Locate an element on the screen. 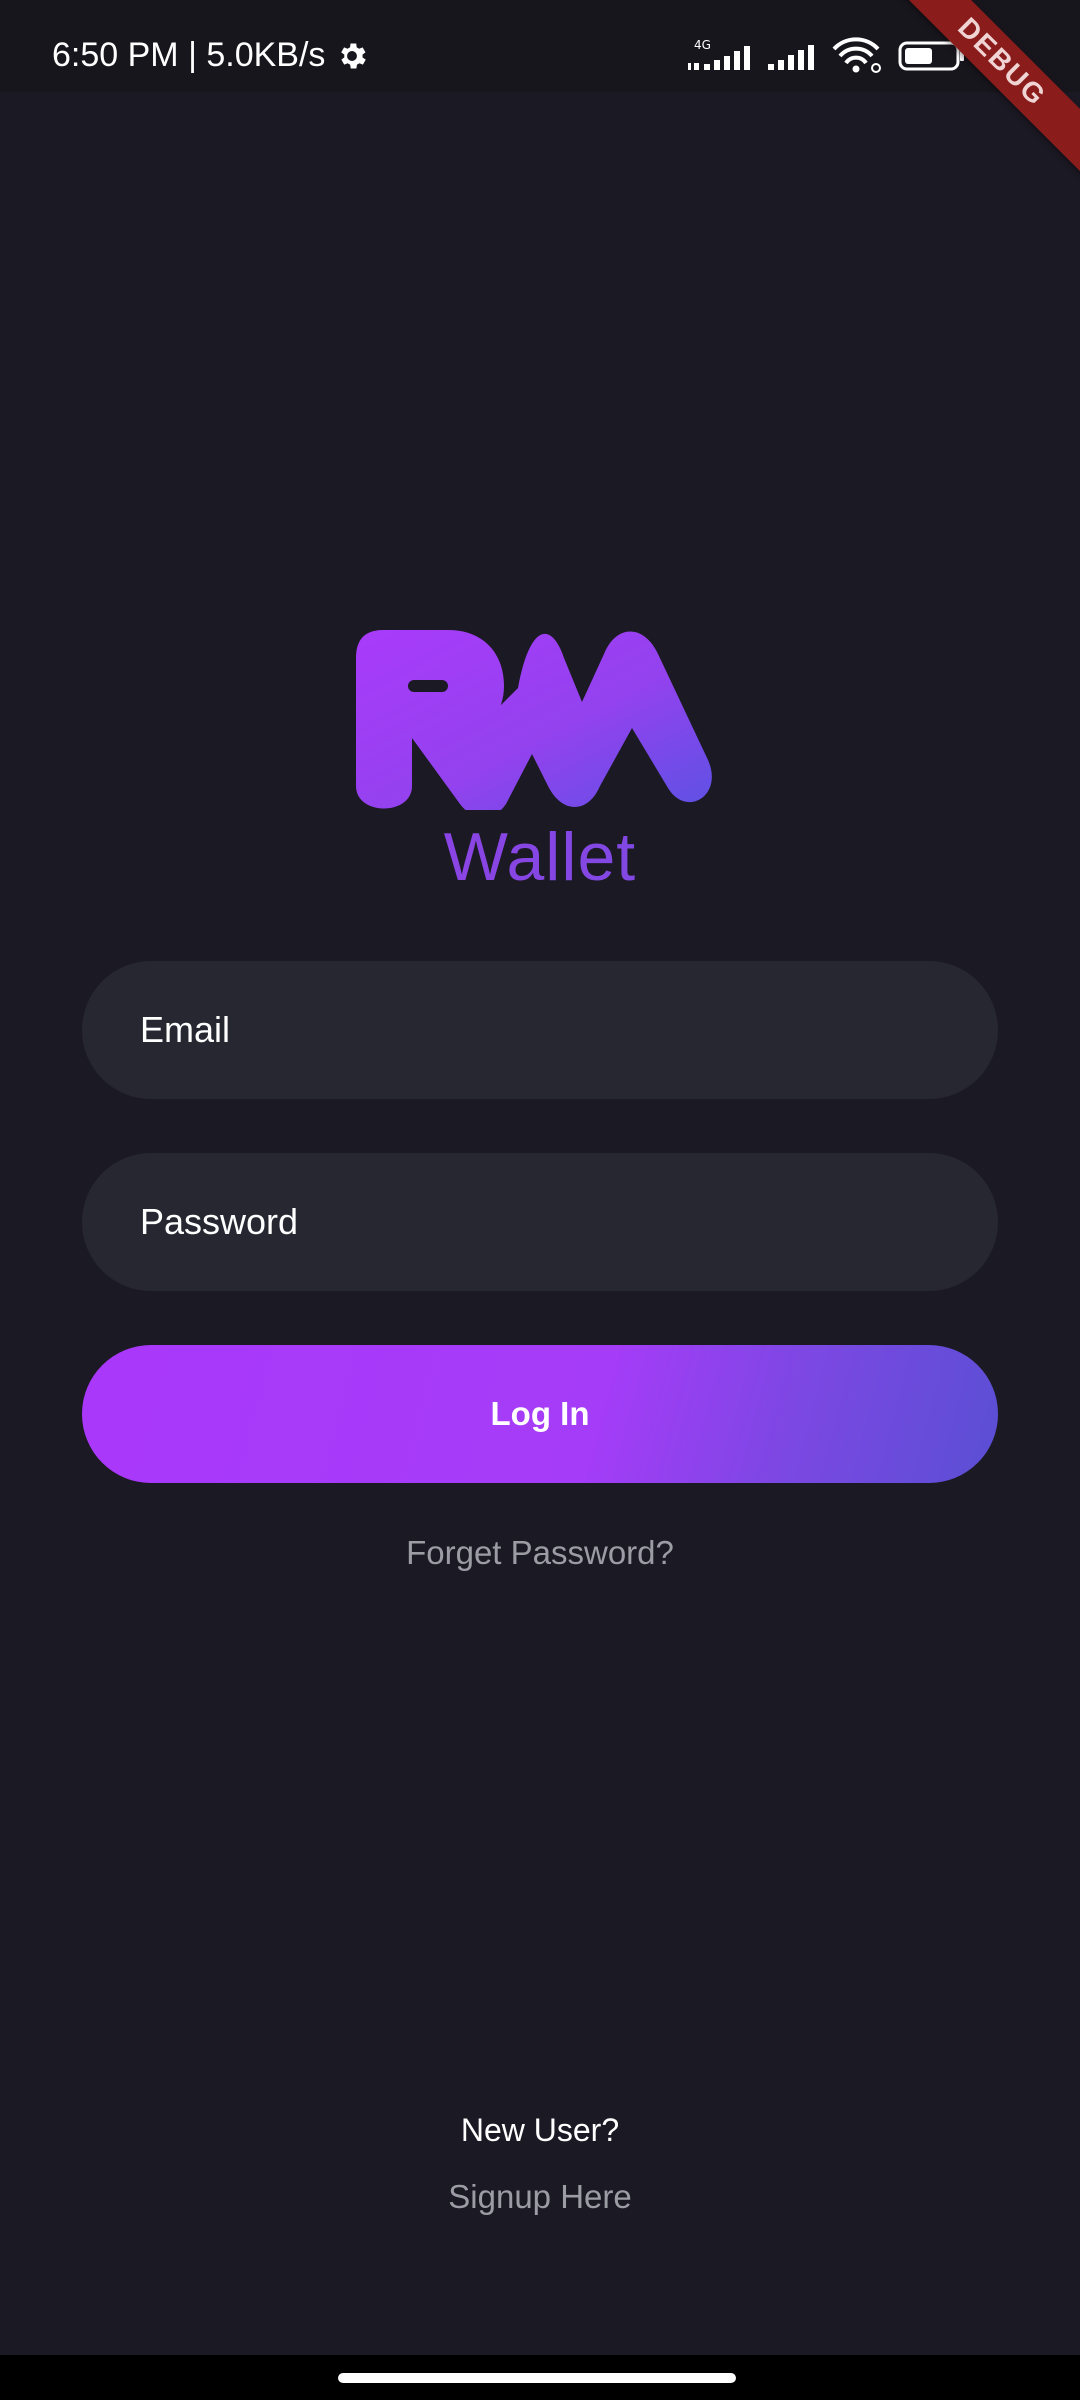 This screenshot has width=1080, height=2400. network-type-label: 4G is located at coordinates (702, 45).